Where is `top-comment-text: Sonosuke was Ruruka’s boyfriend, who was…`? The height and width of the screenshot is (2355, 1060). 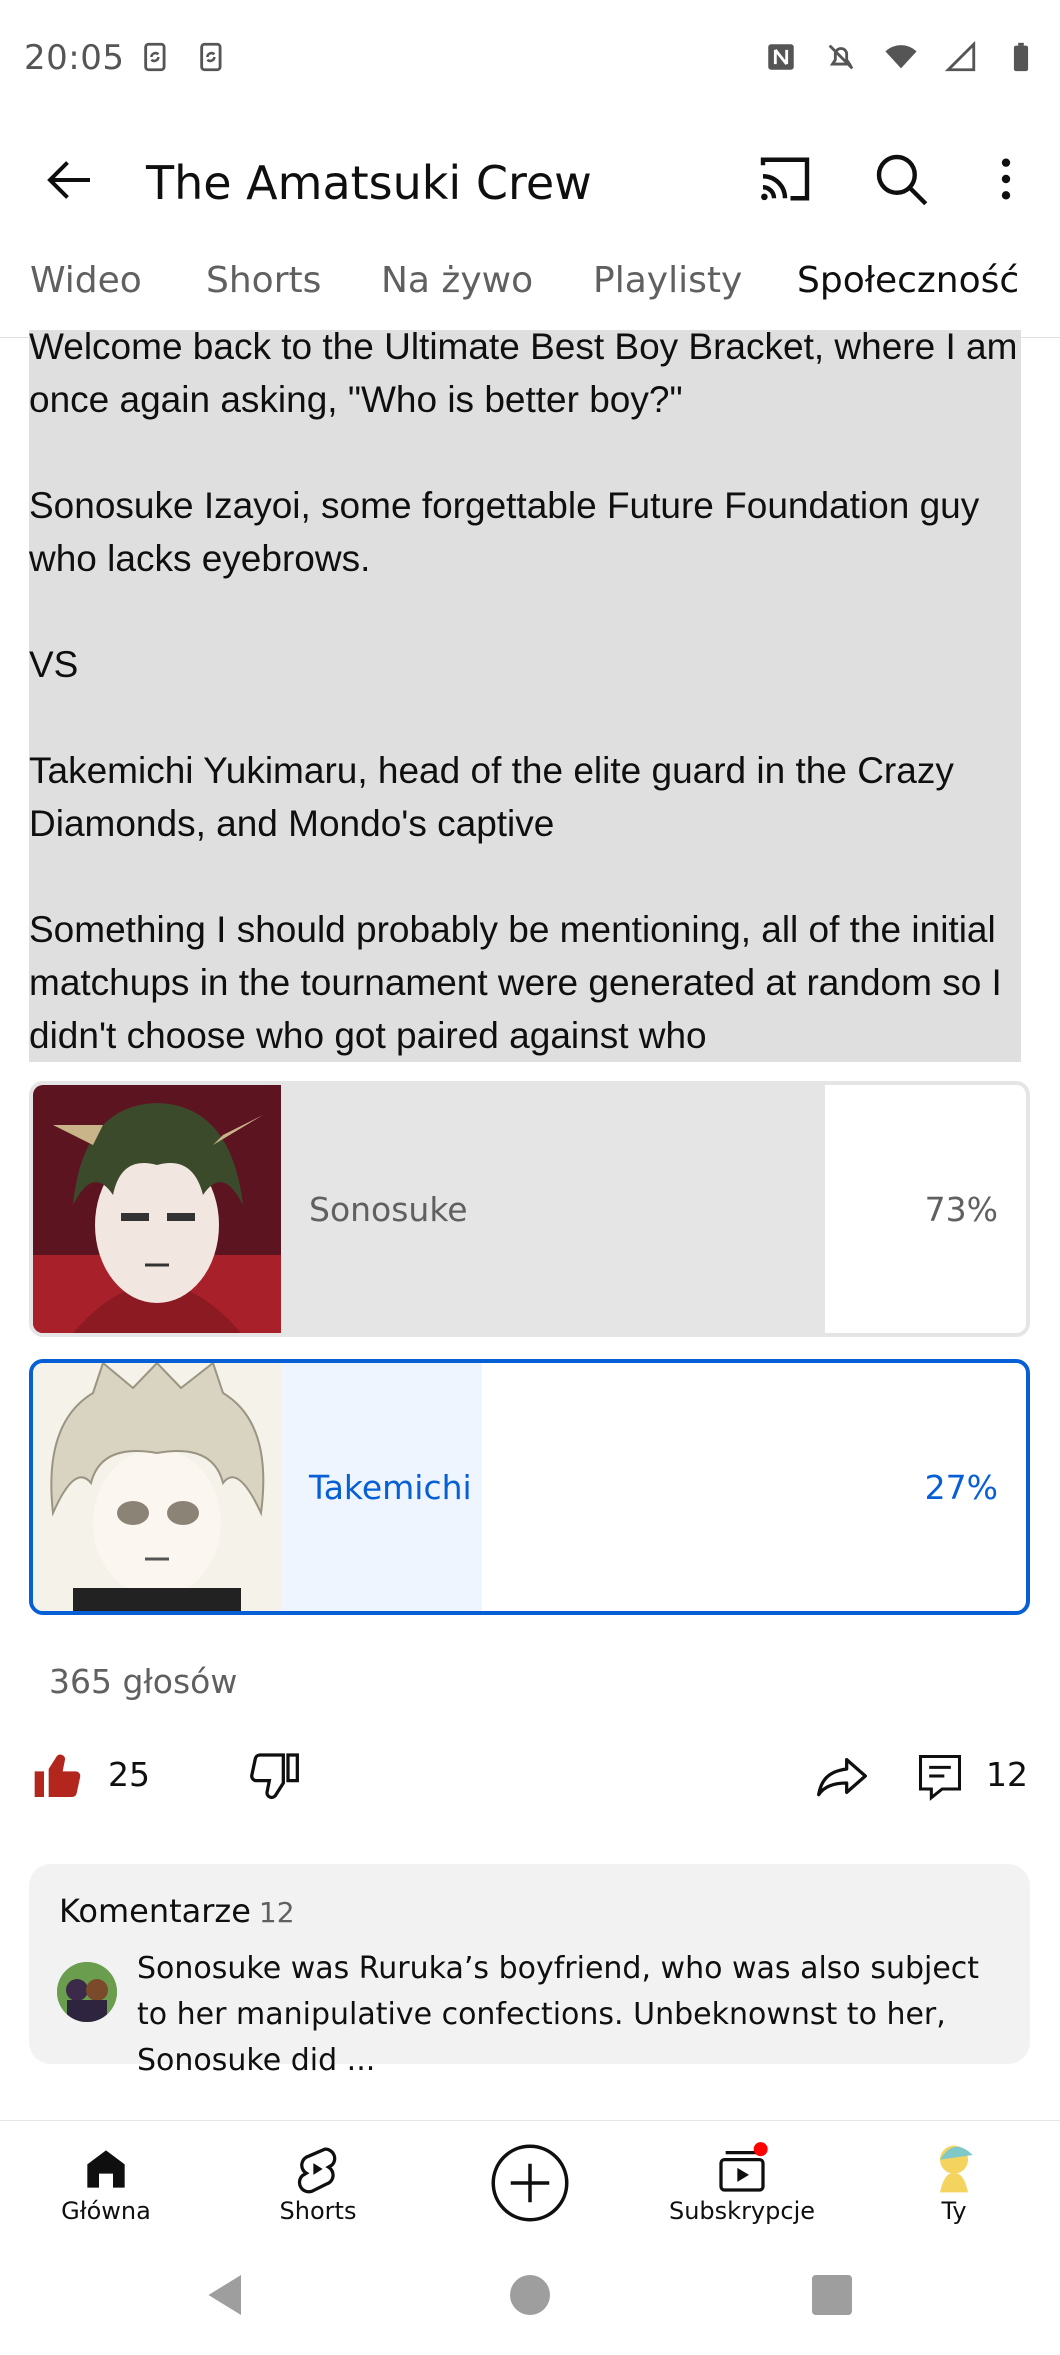 top-comment-text: Sonosuke was Ruruka’s boyfriend, who was… is located at coordinates (558, 2014).